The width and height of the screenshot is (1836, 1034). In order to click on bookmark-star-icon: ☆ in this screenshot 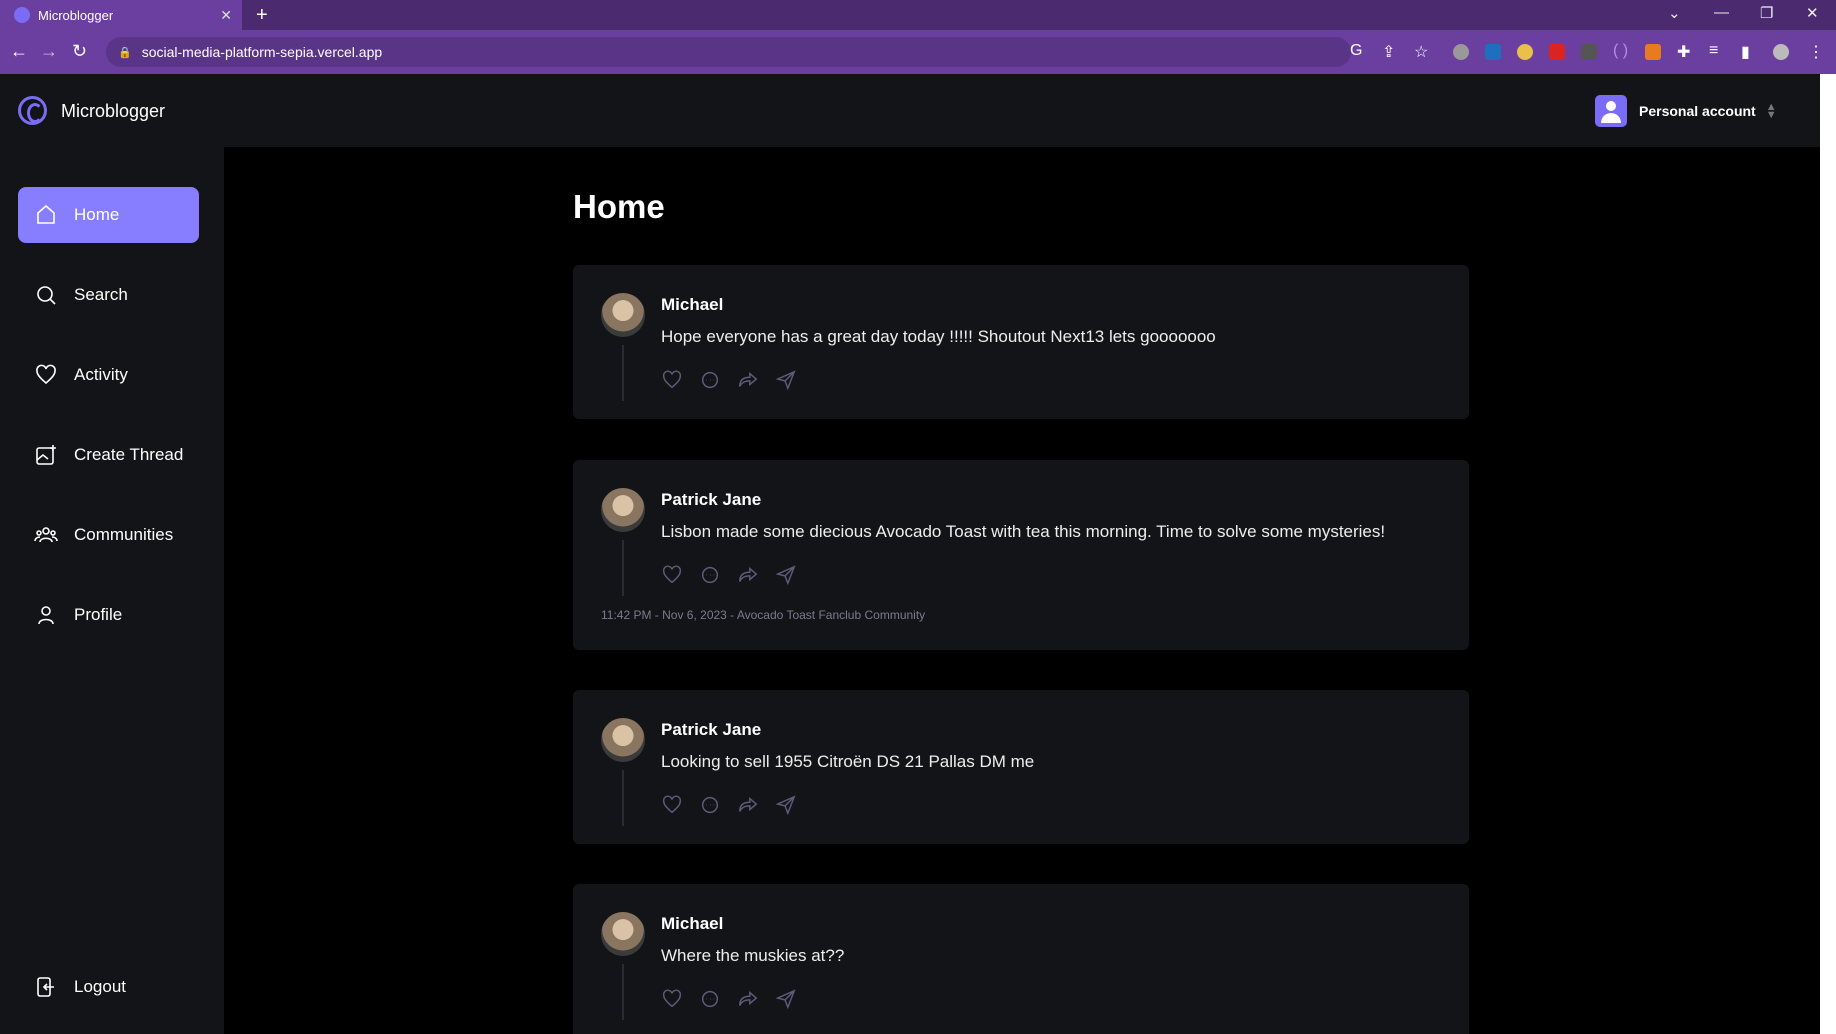, I will do `click(1421, 52)`.